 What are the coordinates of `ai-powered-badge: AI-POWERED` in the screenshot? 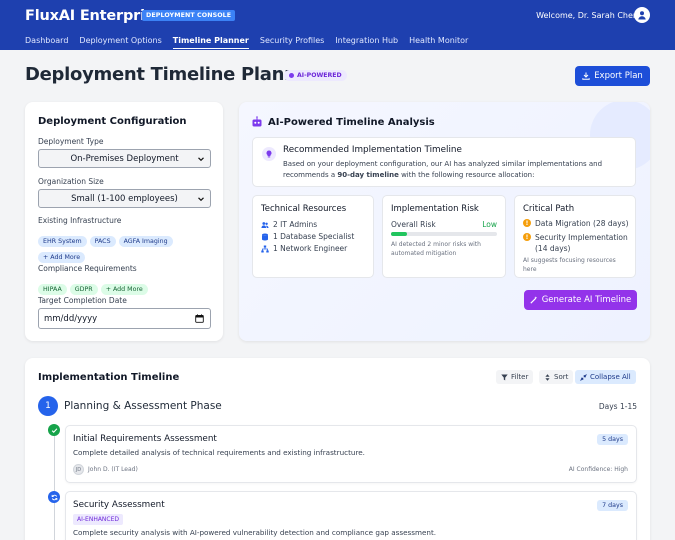 It's located at (315, 75).